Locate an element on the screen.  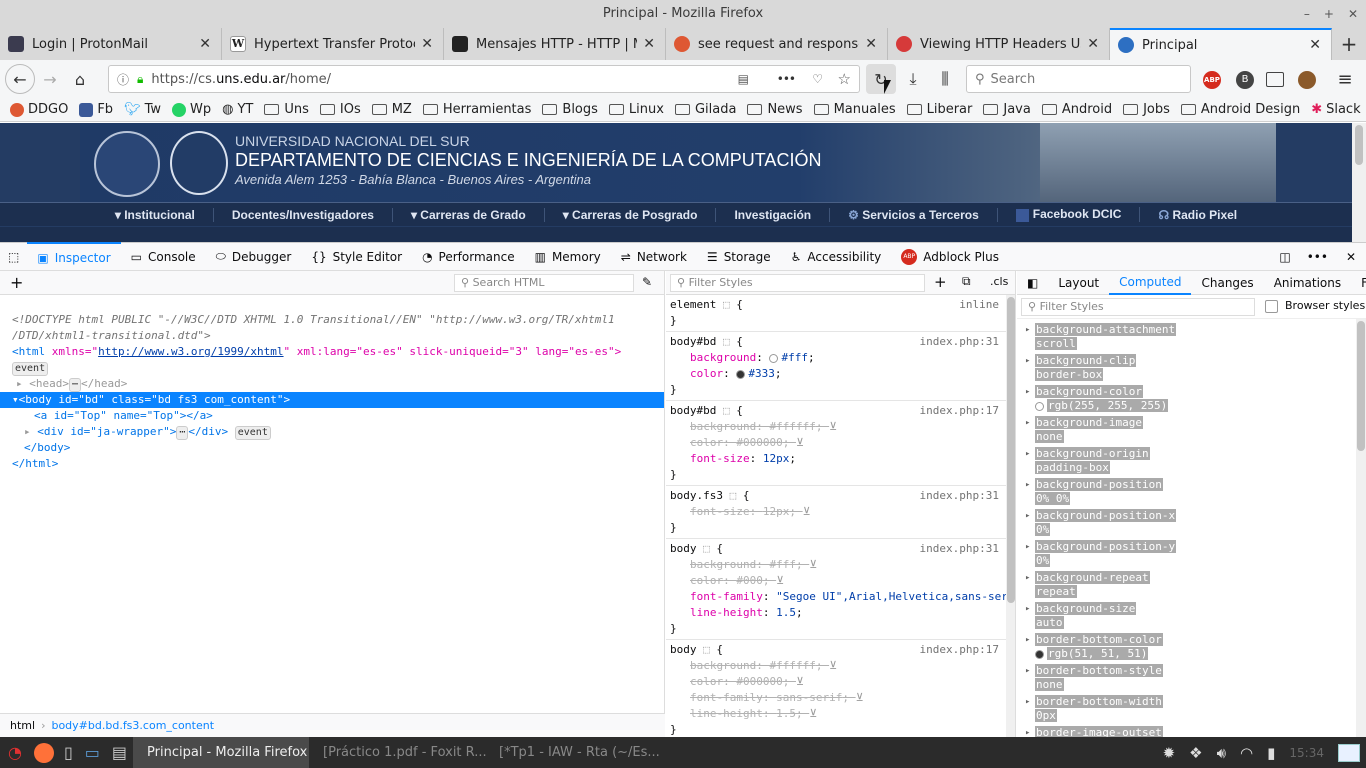
computed-property: ▸ background-position 0% 0% is located at coordinates (1191, 492).